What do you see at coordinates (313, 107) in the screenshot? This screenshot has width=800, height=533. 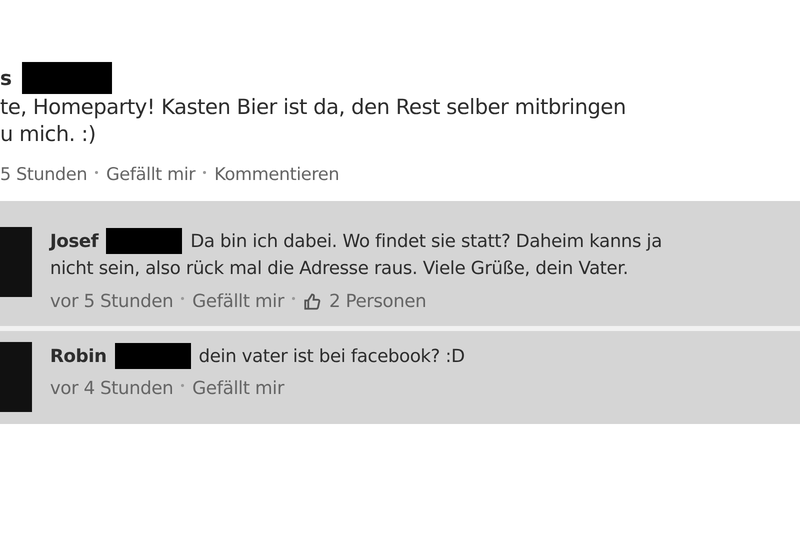 I see `post-text: te, Homeparty! Kasten Bier ist da, den Rest selber mitbringen` at bounding box center [313, 107].